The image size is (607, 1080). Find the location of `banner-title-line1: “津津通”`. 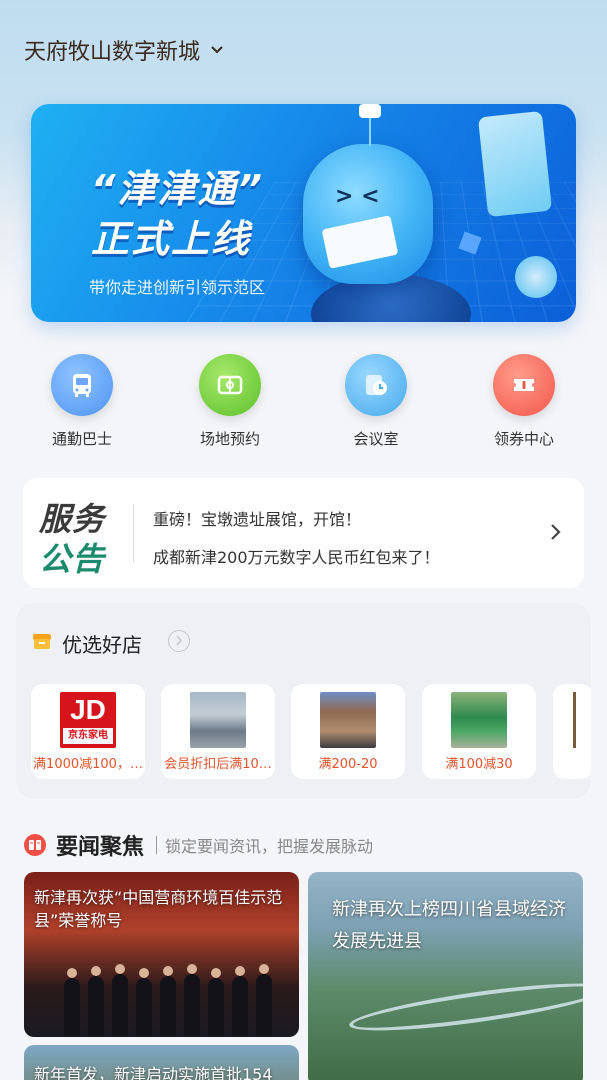

banner-title-line1: “津津通” is located at coordinates (177, 189).